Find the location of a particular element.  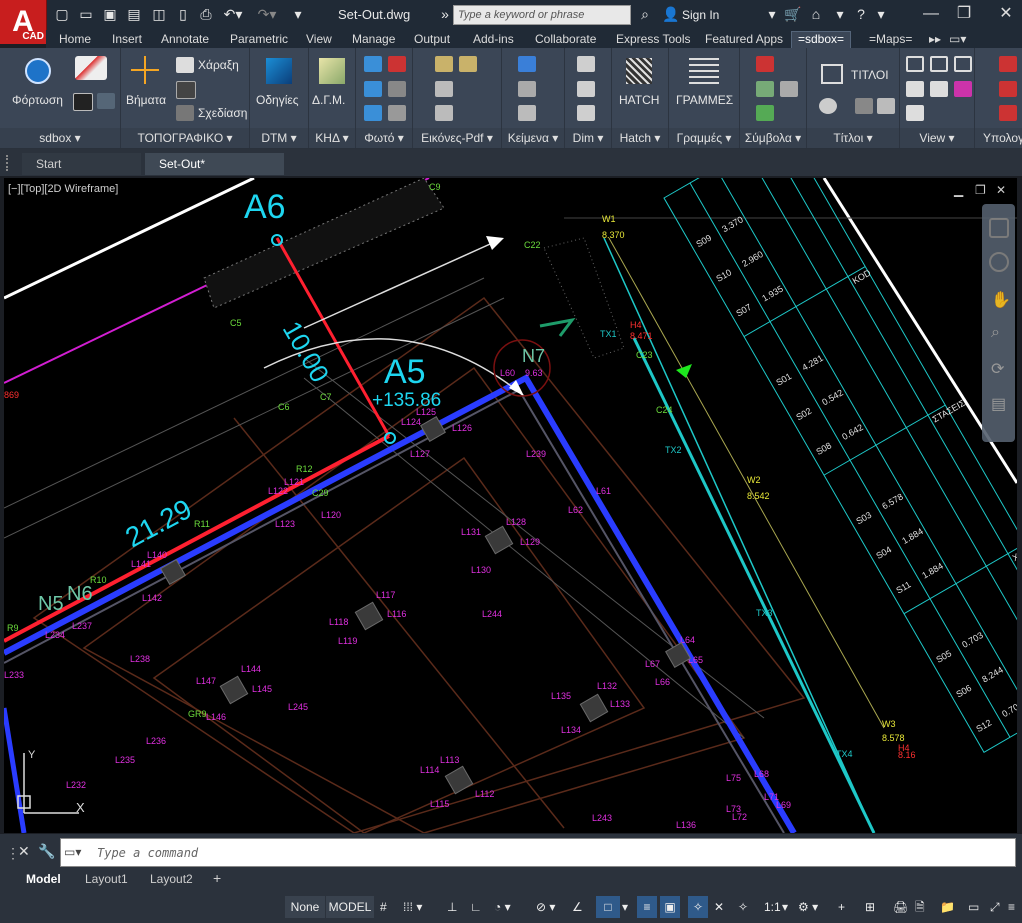

tab-featured-apps: Featured Apps is located at coordinates (744, 39).